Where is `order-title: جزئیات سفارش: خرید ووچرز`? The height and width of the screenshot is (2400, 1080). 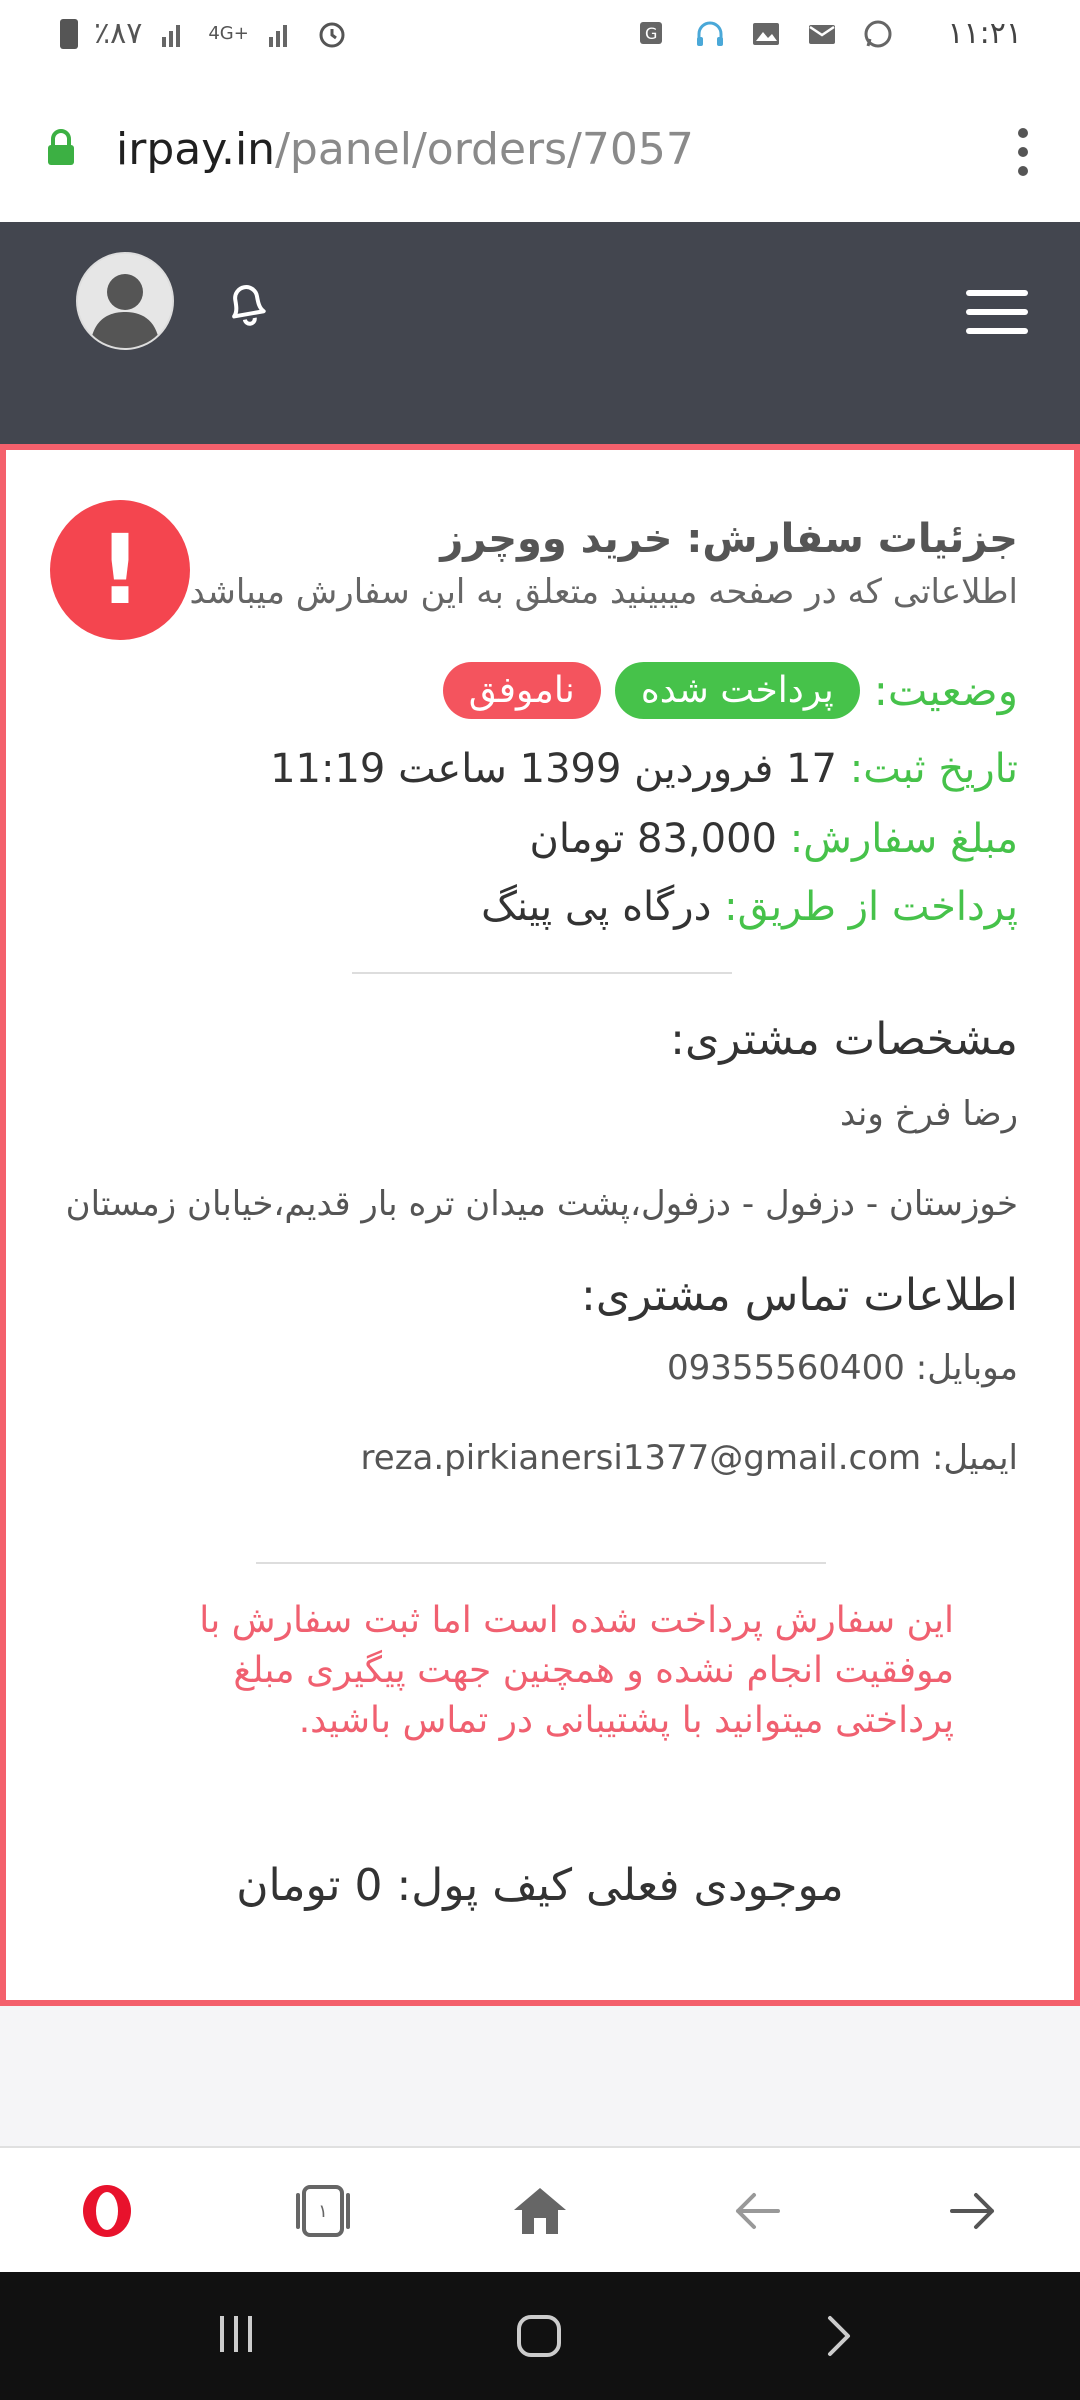
order-title: جزئیات سفارش: خرید ووچرز is located at coordinates (729, 539).